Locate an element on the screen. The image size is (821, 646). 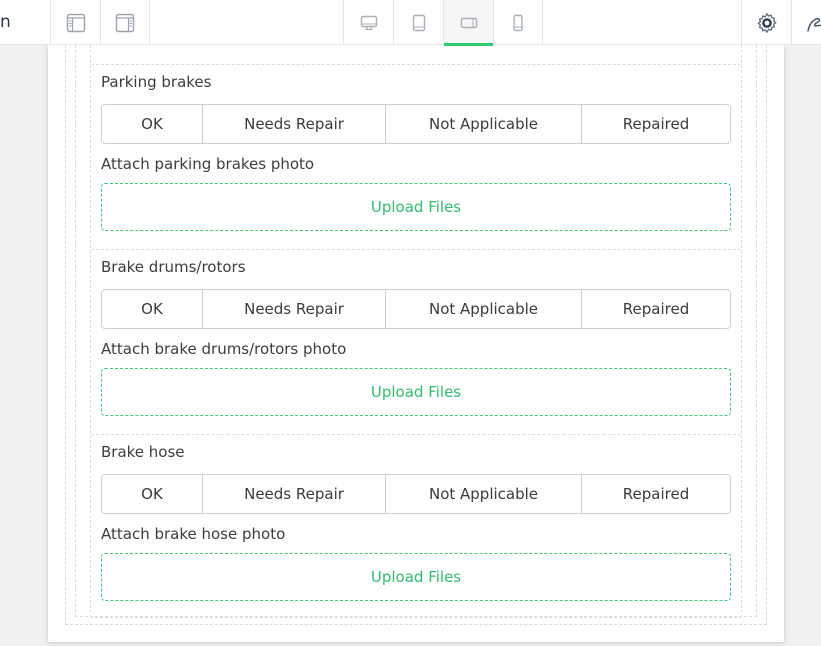
device-tablet-landscape-button is located at coordinates (468, 23).